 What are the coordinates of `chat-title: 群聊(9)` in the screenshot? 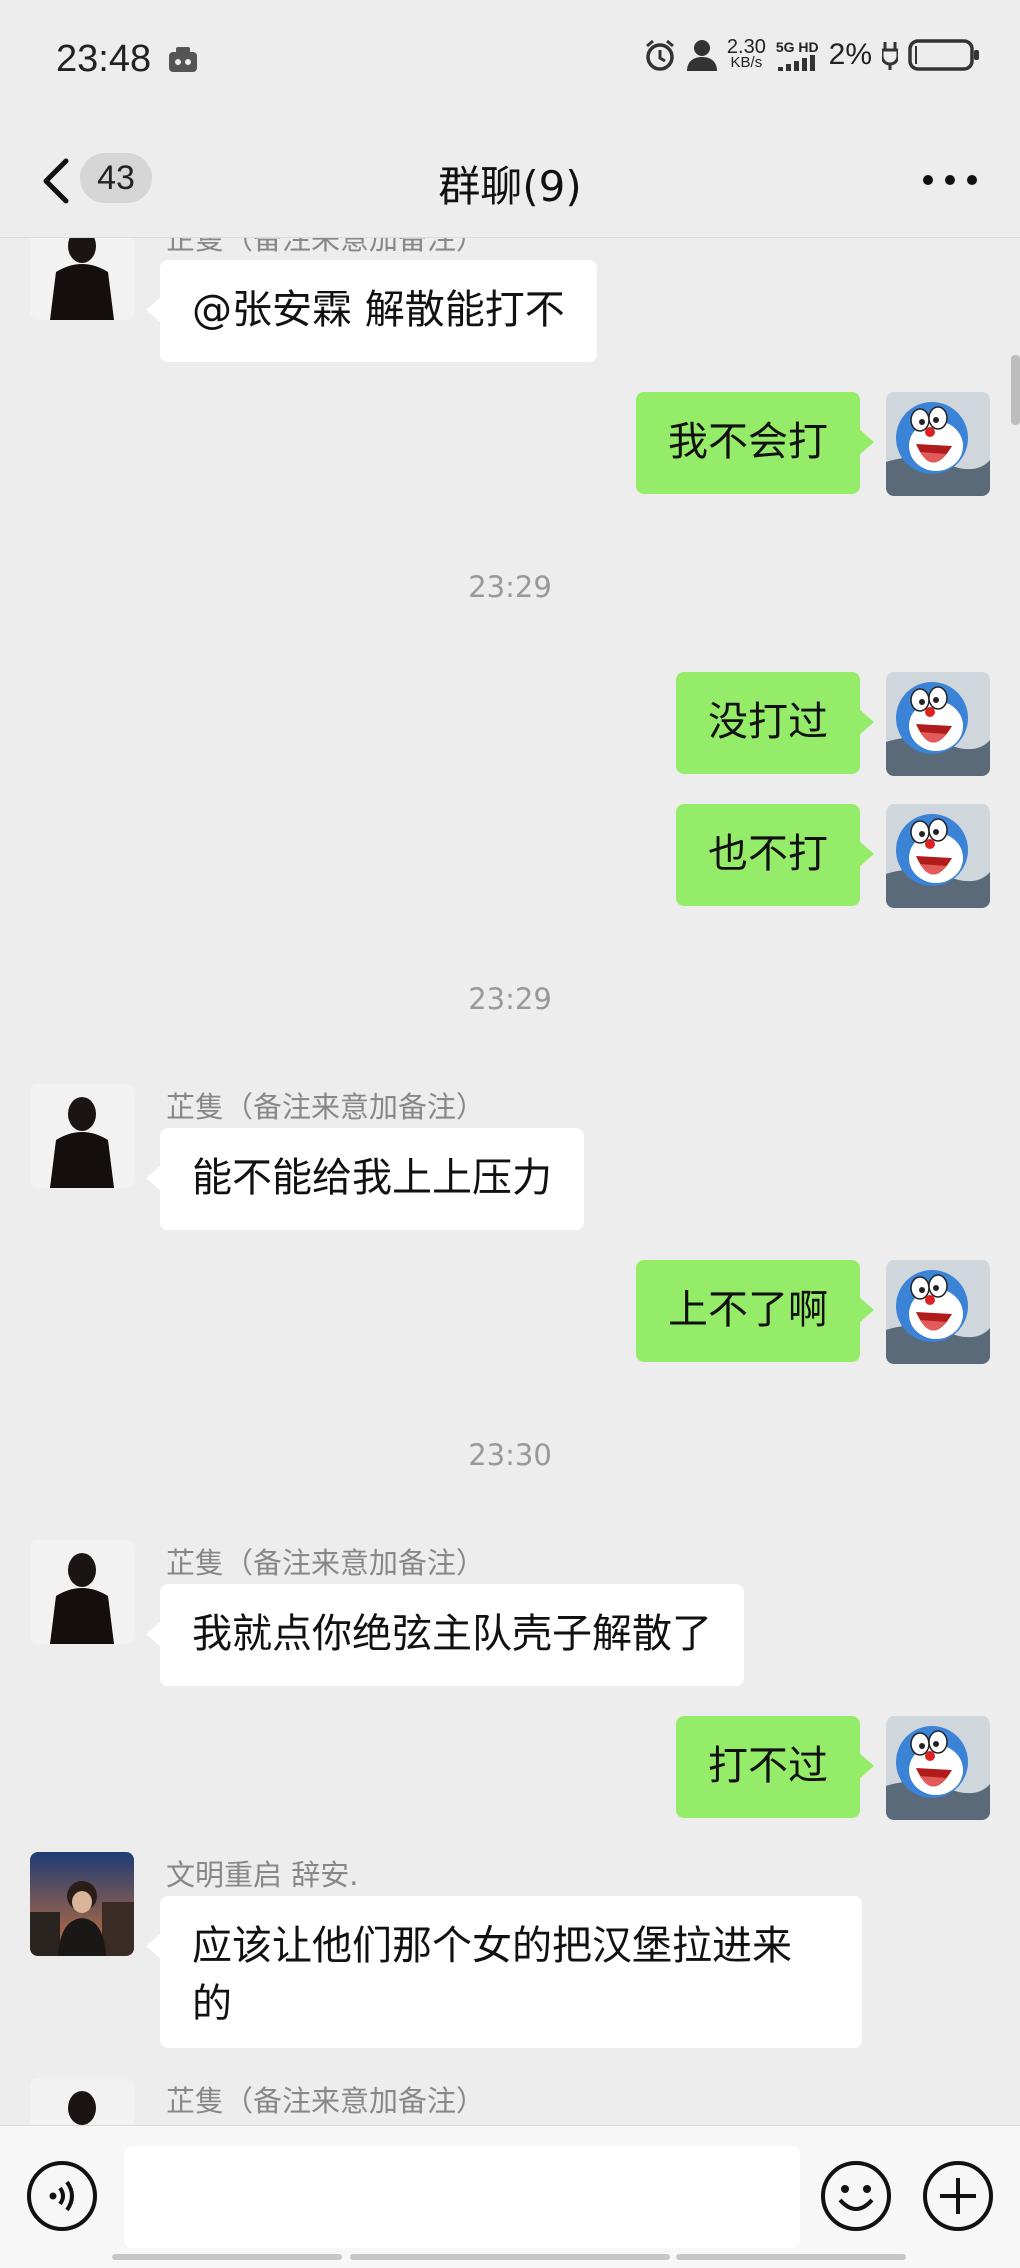 It's located at (510, 186).